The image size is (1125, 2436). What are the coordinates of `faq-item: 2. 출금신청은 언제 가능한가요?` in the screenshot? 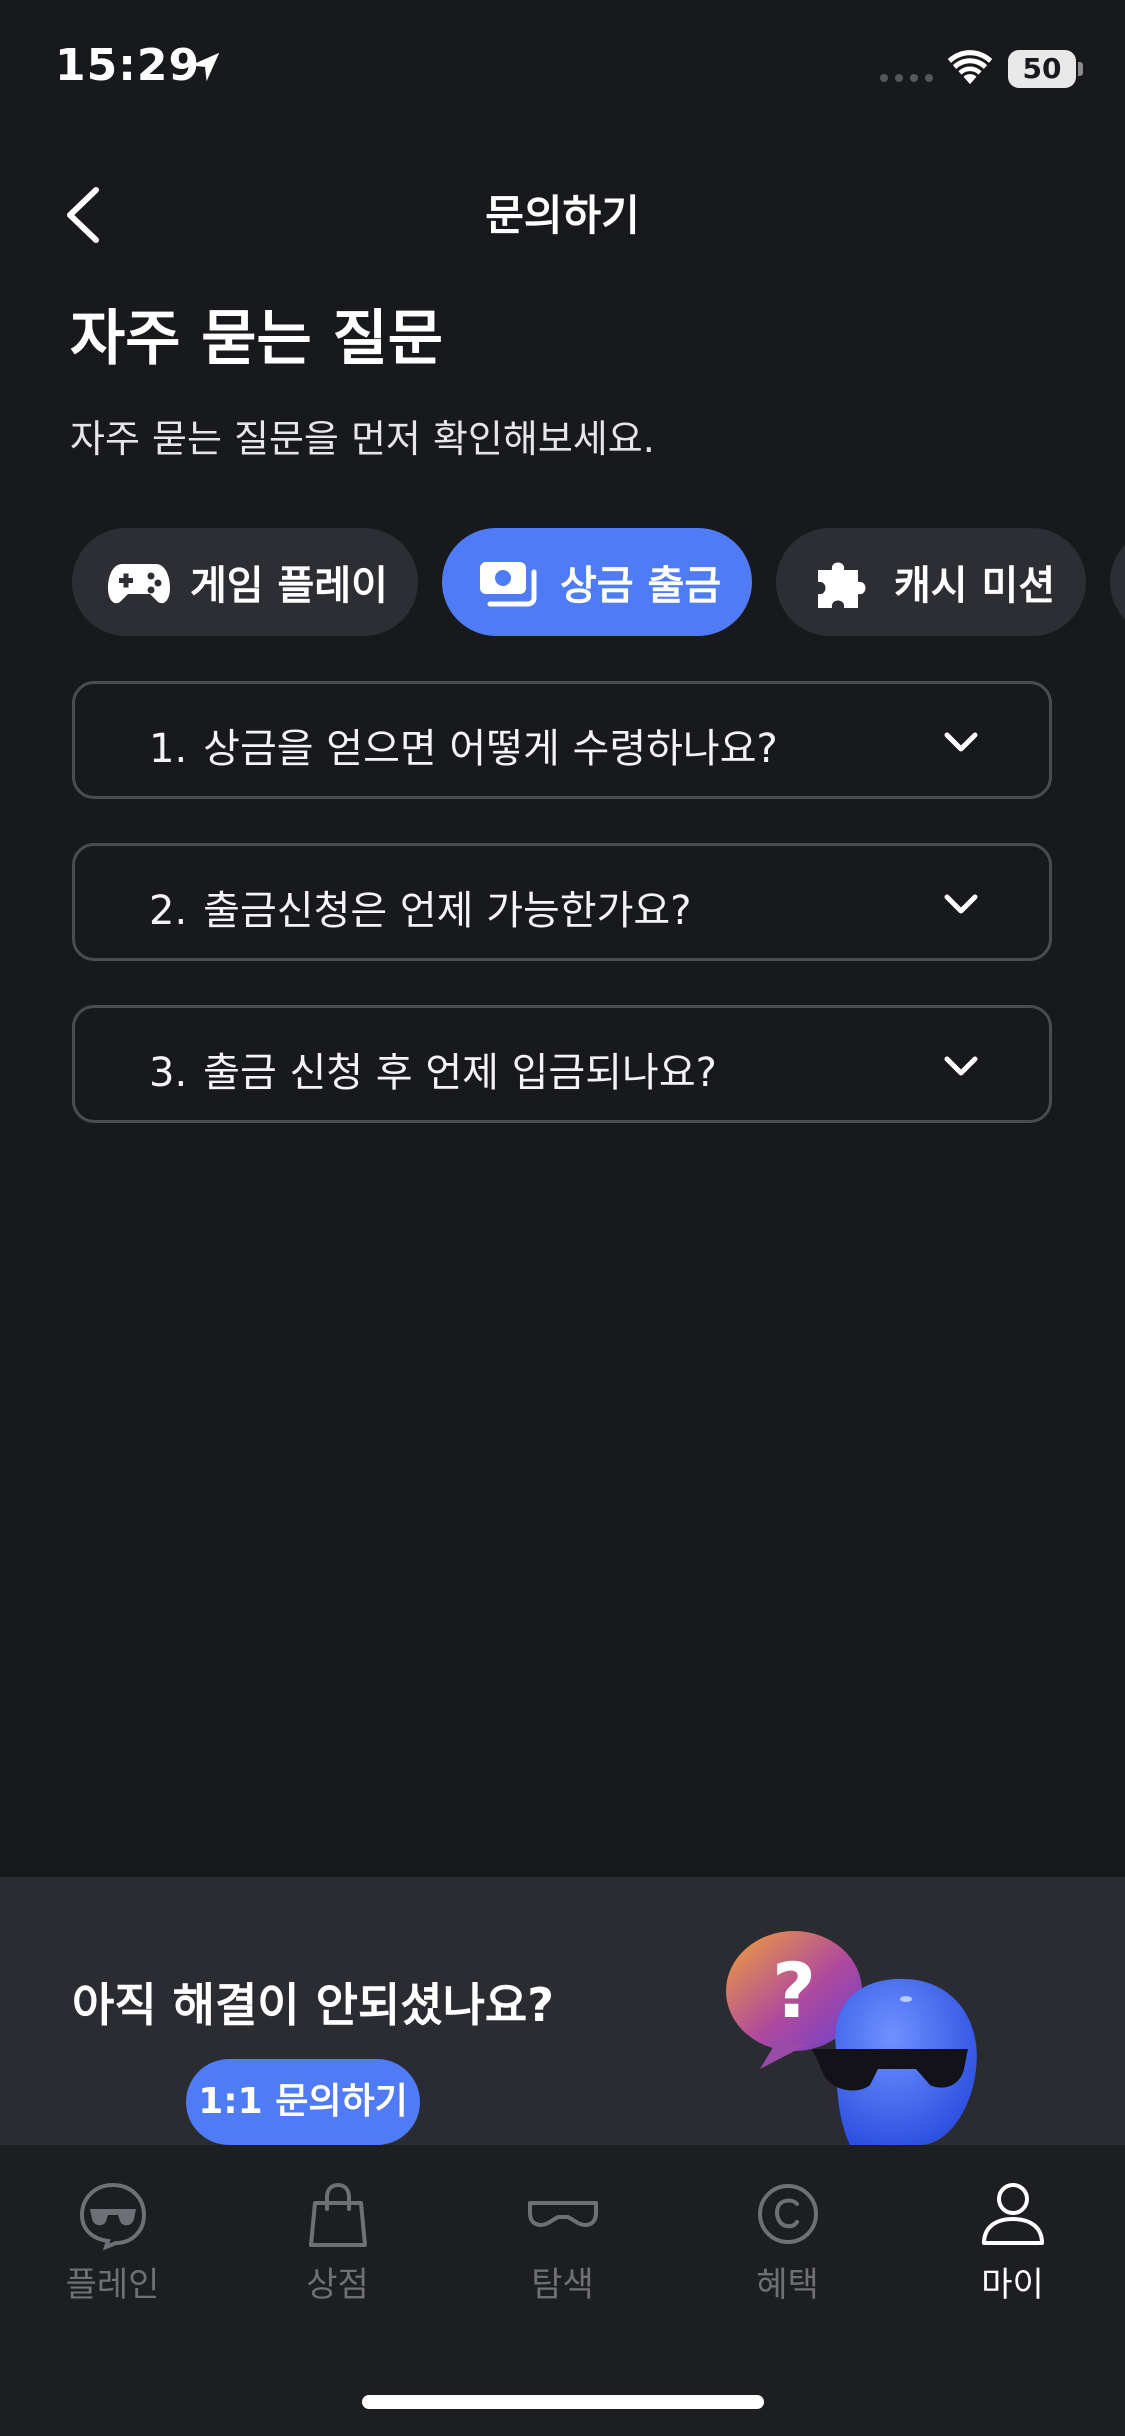 It's located at (562, 902).